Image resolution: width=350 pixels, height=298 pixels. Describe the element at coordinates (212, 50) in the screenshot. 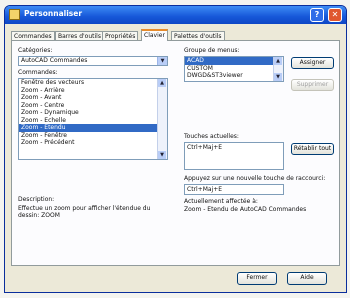

I see `menu-group-label: Groupe de menus:` at that location.